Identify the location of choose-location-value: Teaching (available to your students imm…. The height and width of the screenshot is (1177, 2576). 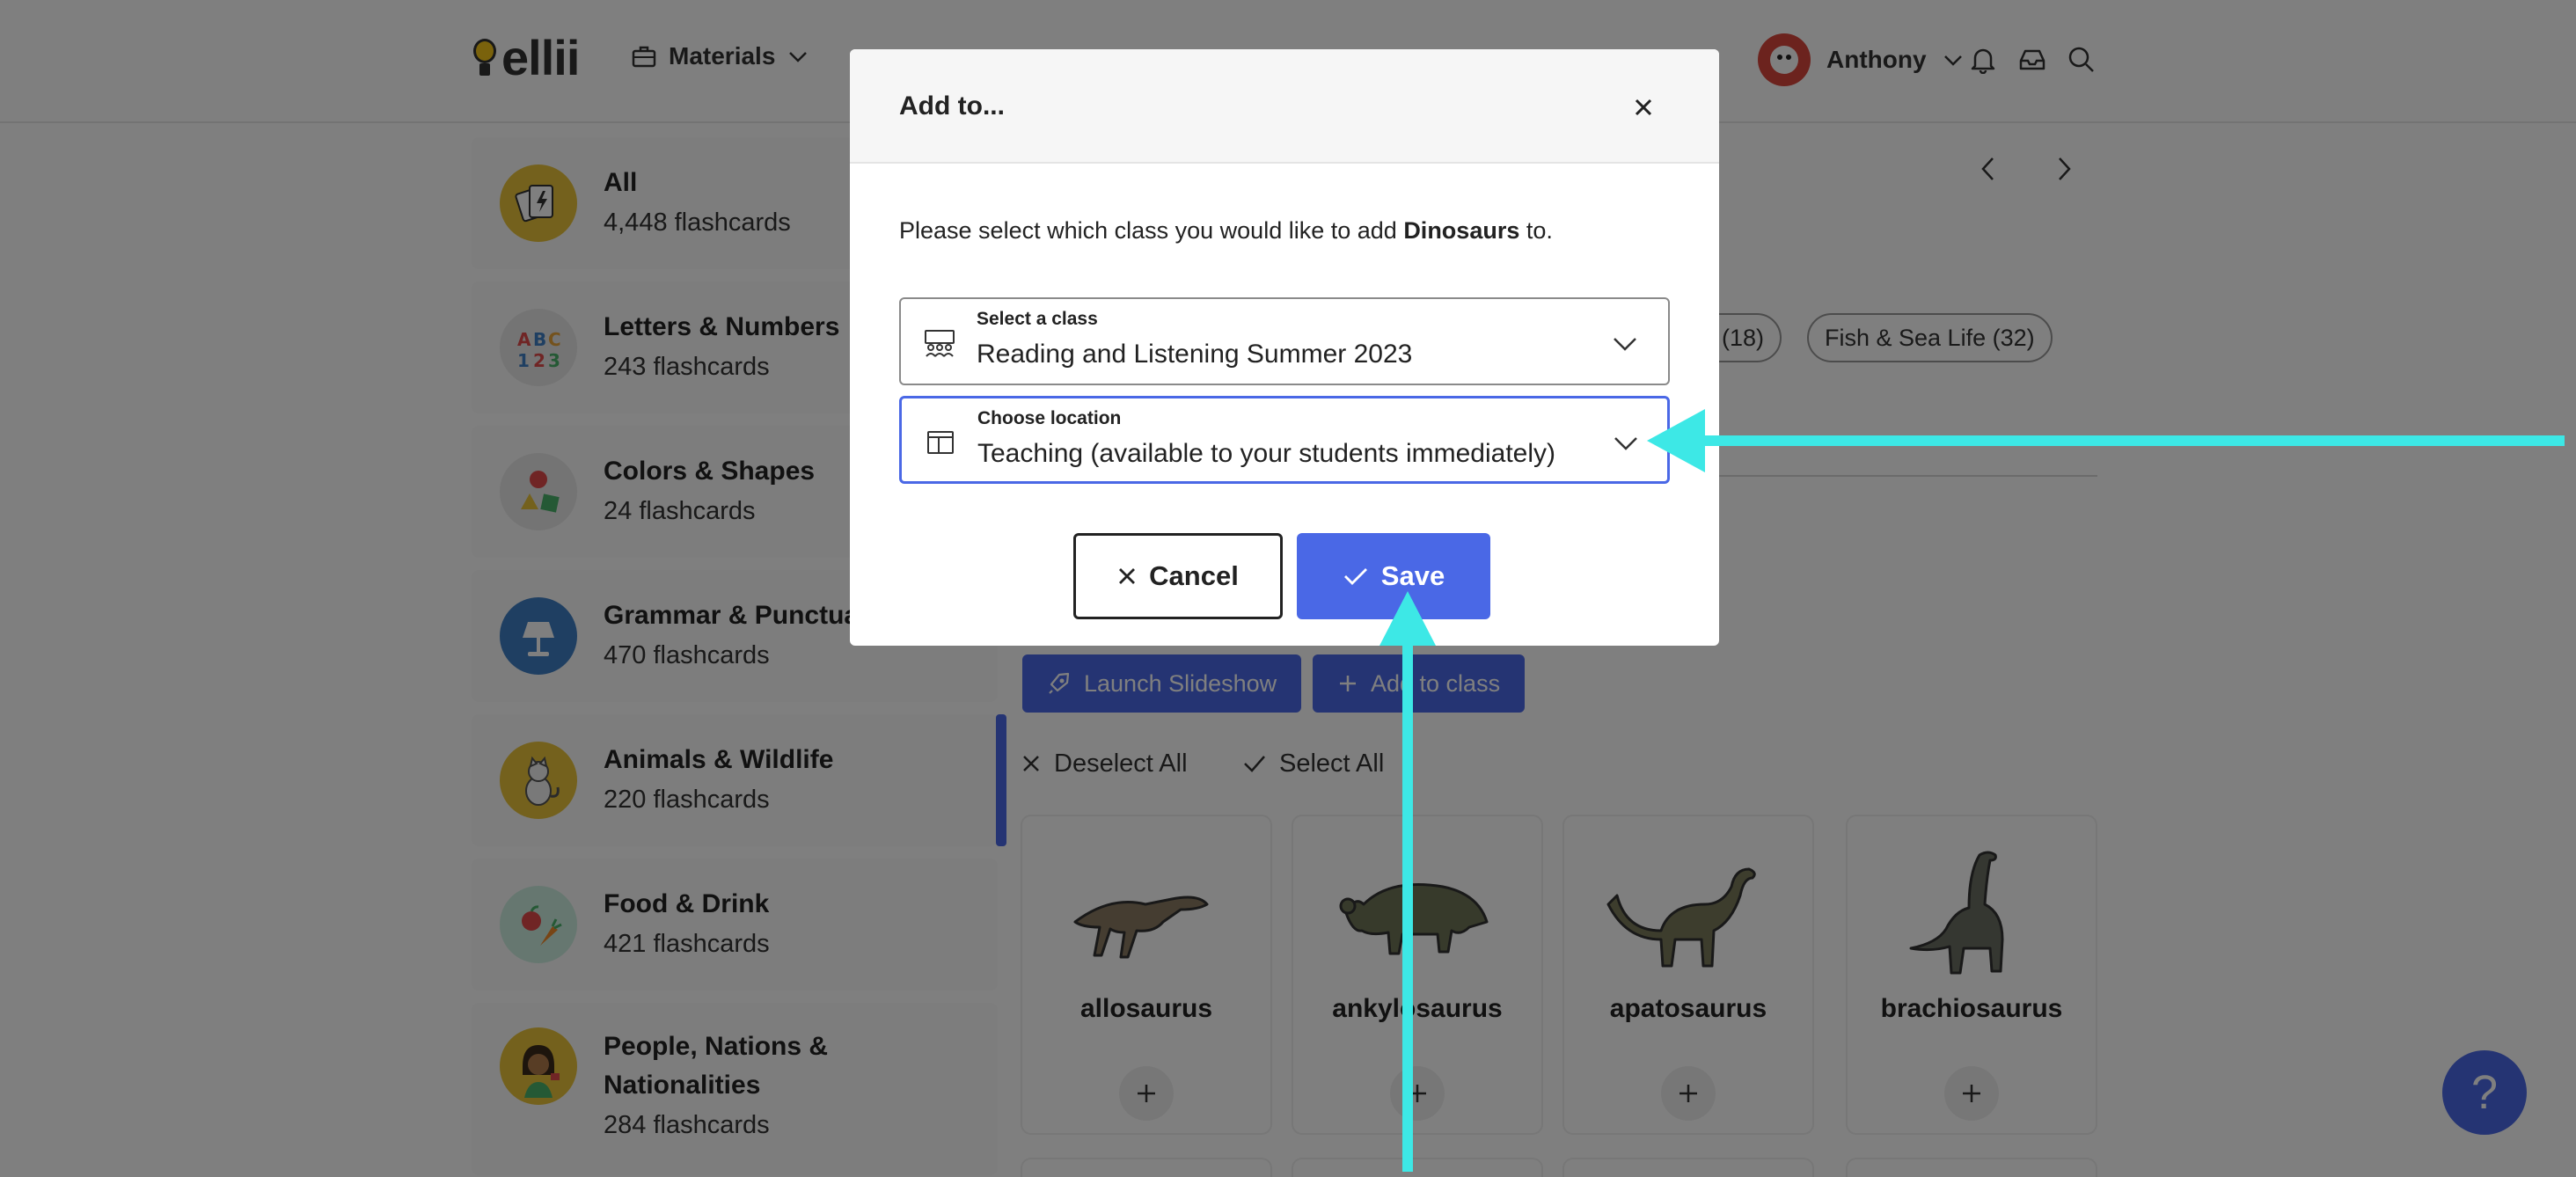
(1266, 453).